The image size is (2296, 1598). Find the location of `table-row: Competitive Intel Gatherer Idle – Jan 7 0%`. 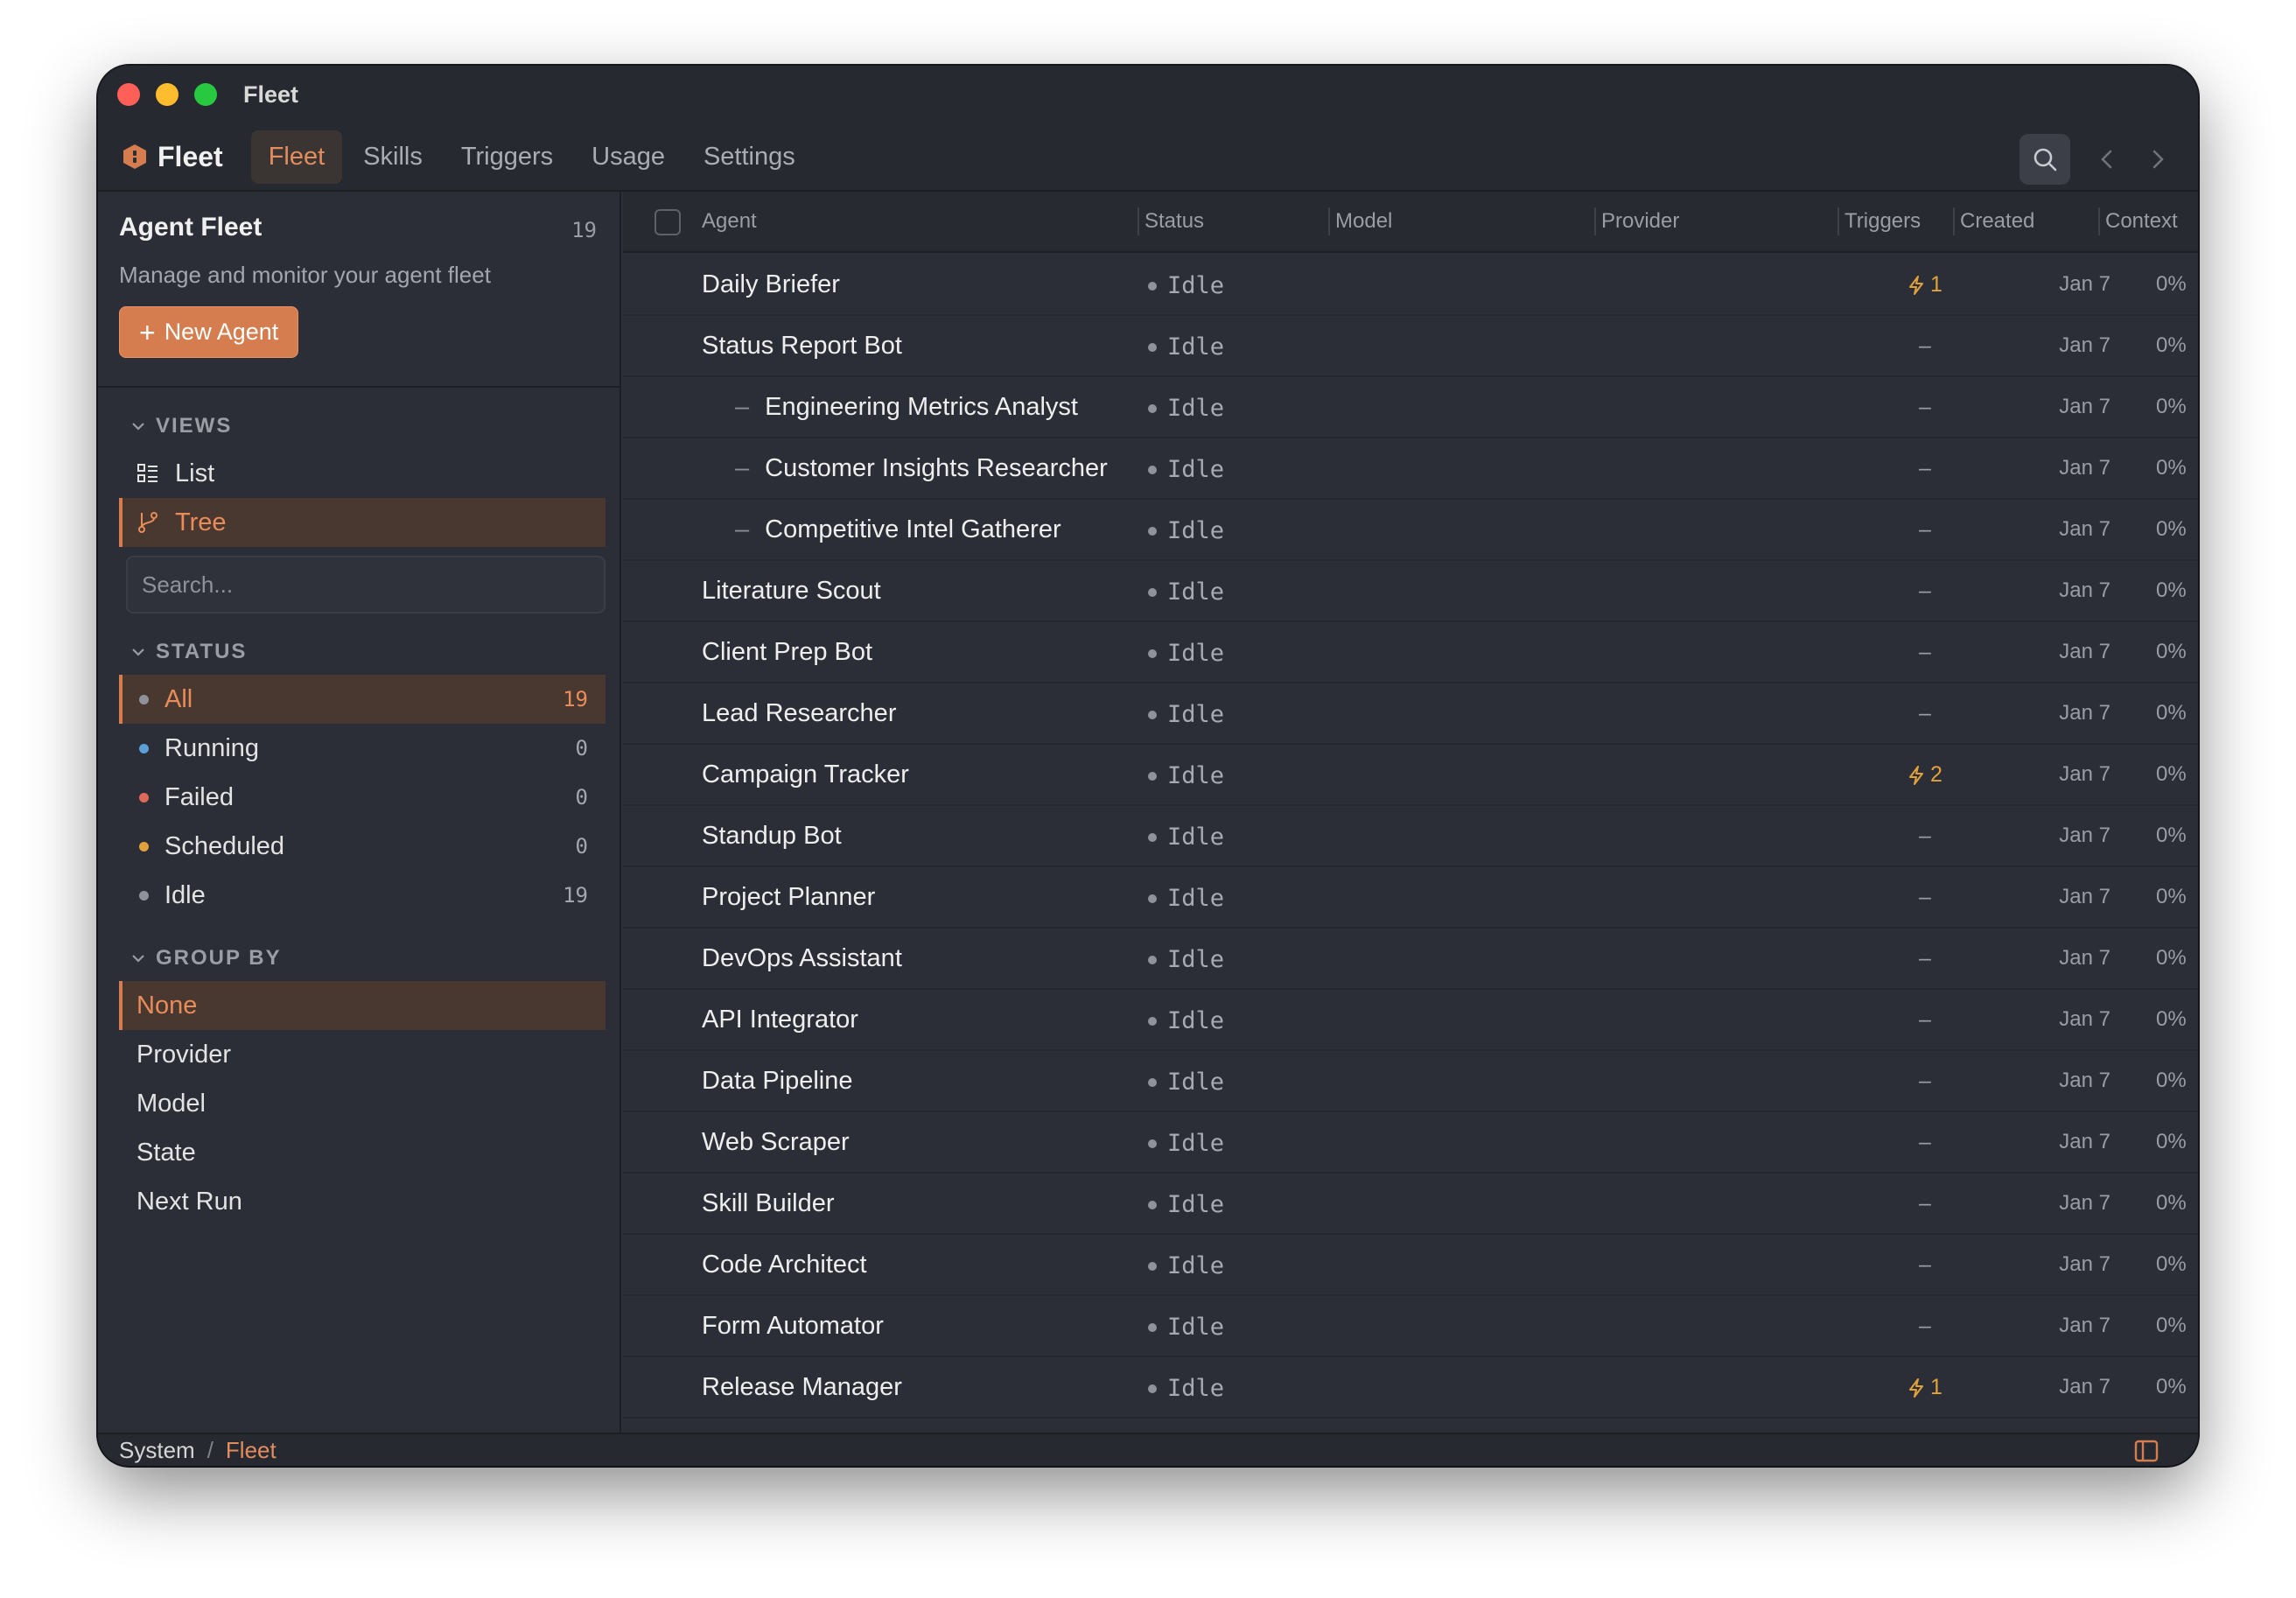

table-row: Competitive Intel Gatherer Idle – Jan 7 0% is located at coordinates (1410, 530).